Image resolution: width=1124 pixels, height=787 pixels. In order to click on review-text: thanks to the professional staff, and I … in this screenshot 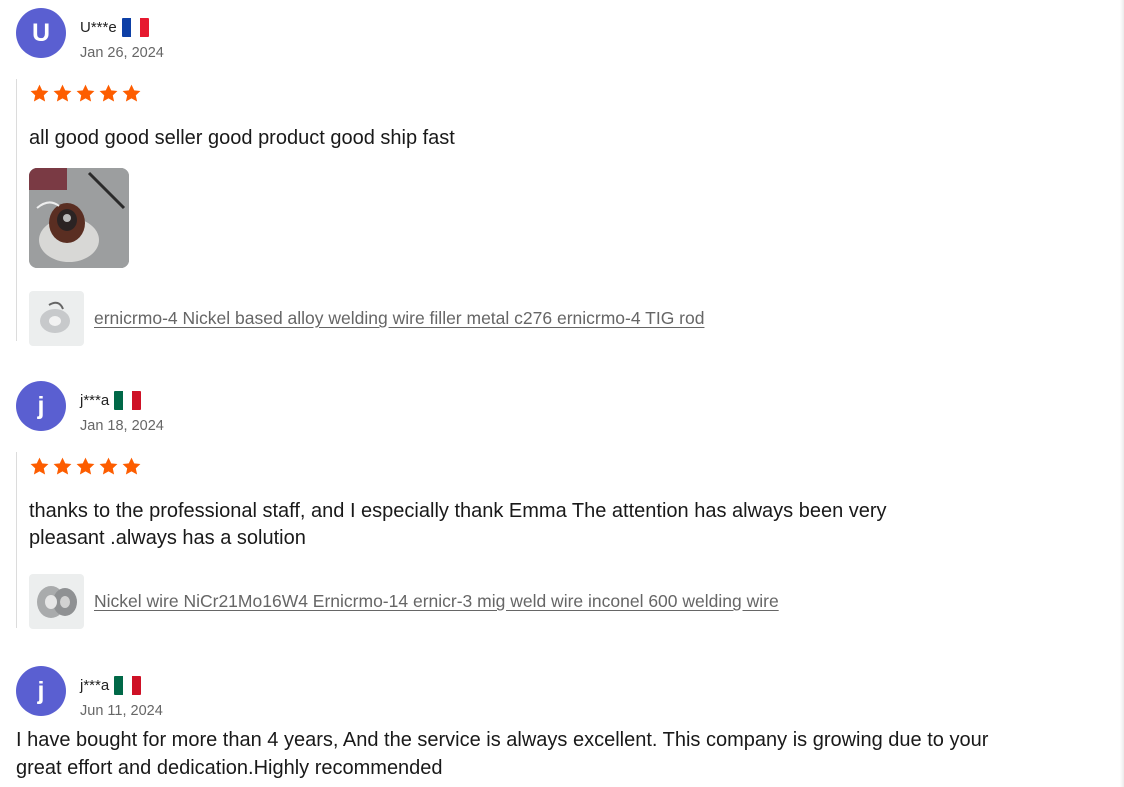, I will do `click(458, 524)`.